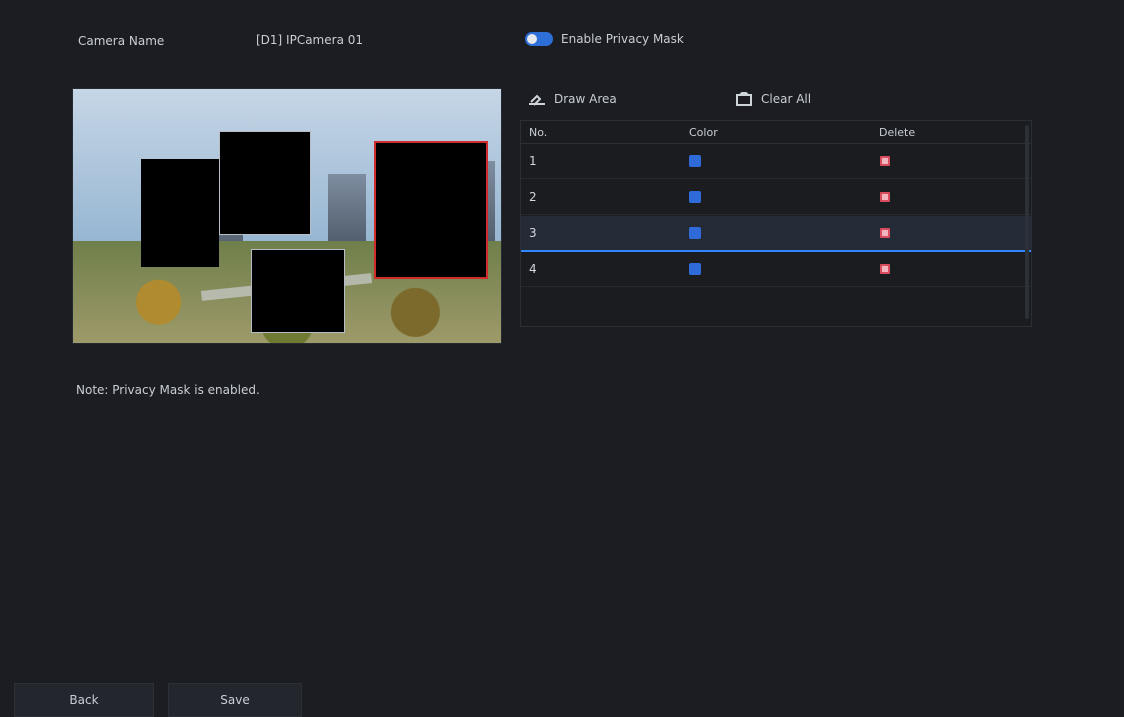 Image resolution: width=1124 pixels, height=717 pixels. What do you see at coordinates (776, 197) in the screenshot?
I see `table-row: 2` at bounding box center [776, 197].